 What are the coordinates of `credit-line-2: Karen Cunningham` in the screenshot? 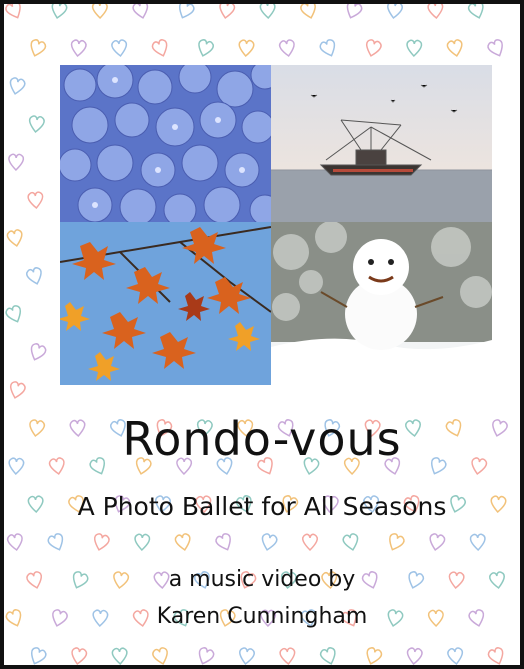 It's located at (262, 616).